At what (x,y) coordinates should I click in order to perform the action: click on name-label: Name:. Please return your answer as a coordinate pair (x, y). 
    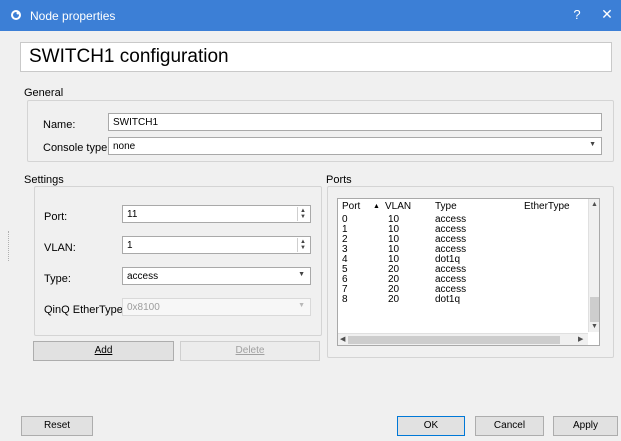
    Looking at the image, I should click on (59, 125).